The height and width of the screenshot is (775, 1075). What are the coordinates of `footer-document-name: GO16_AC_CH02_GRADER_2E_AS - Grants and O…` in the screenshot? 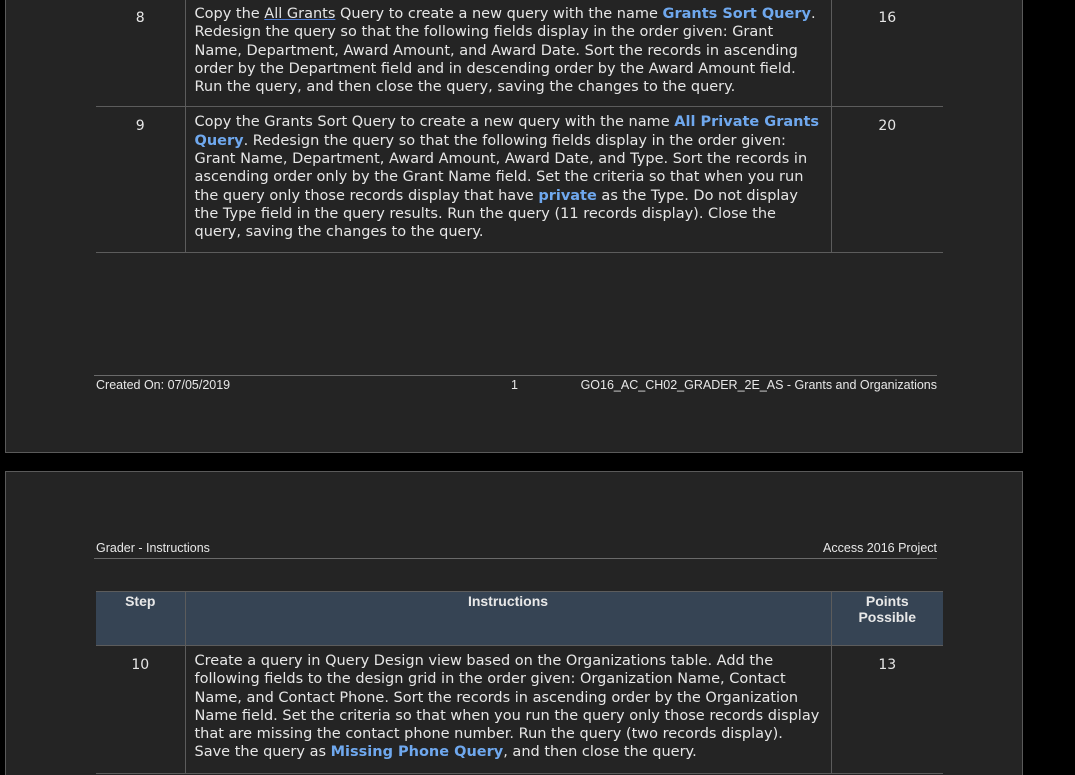 It's located at (758, 385).